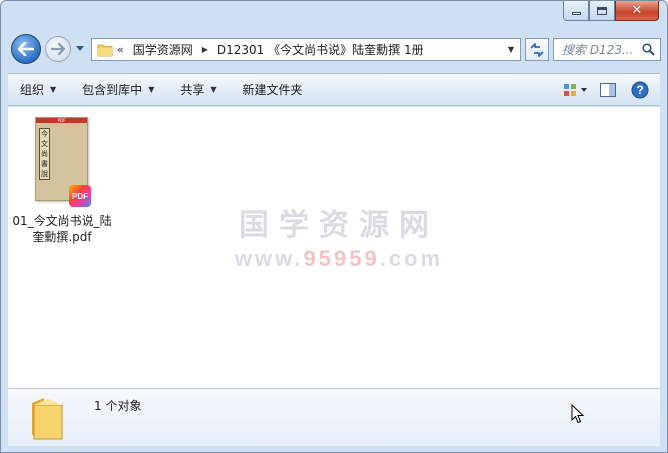 This screenshot has height=453, width=668. I want to click on refresh-icon, so click(537, 49).